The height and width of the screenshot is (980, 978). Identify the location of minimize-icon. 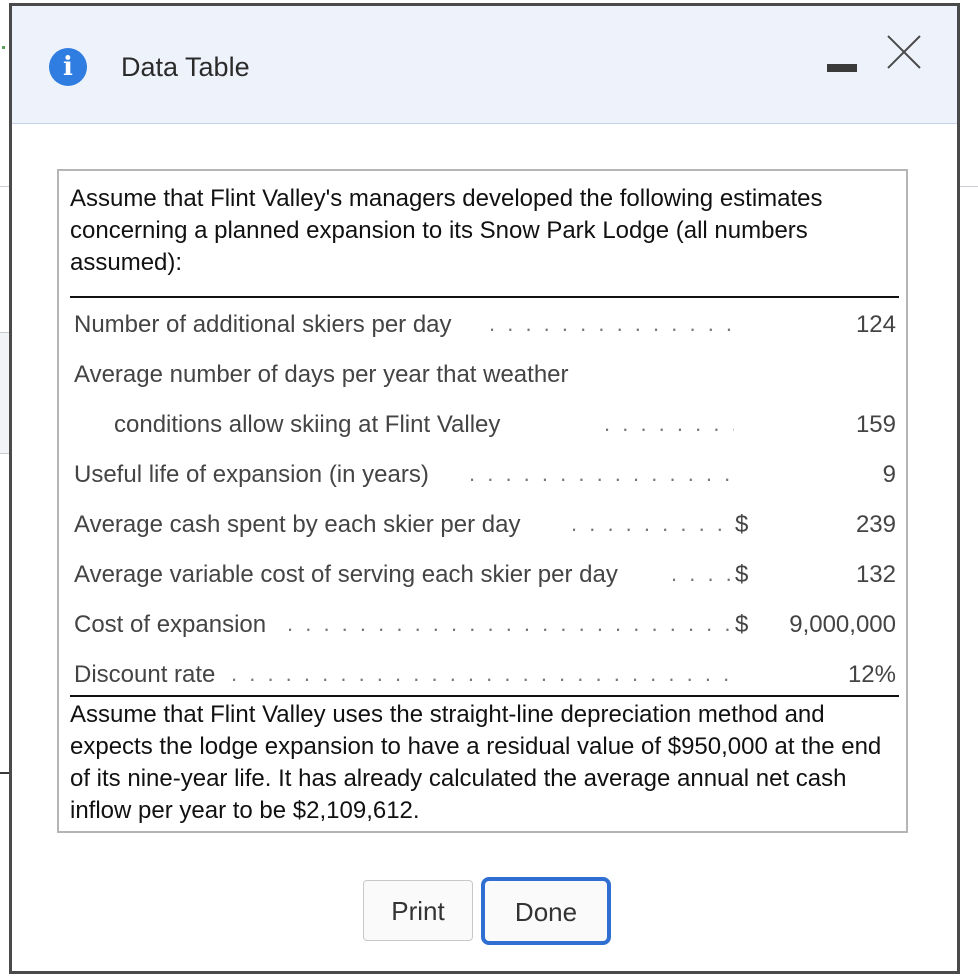
(842, 68).